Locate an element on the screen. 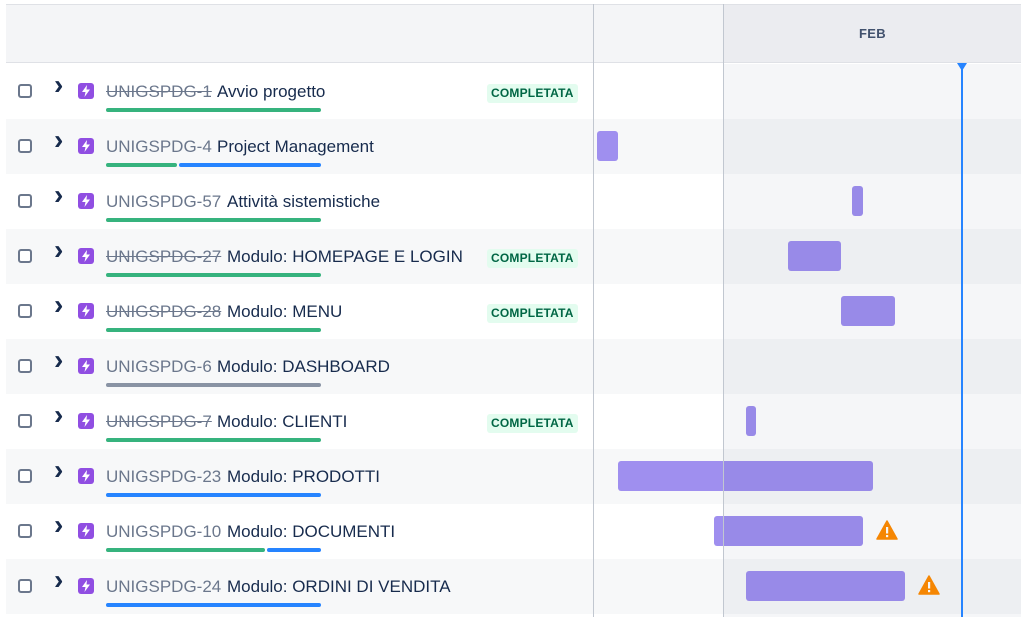 The width and height of the screenshot is (1022, 617). issue-key: UNIGSPDG-57 is located at coordinates (163, 202).